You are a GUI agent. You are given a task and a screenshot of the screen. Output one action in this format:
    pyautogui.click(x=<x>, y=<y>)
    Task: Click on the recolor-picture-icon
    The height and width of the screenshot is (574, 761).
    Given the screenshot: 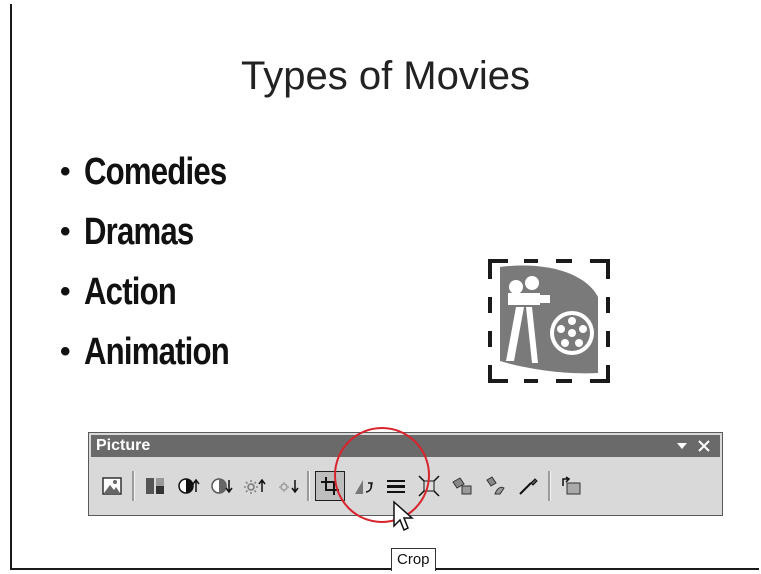 What is the action you would take?
    pyautogui.click(x=462, y=486)
    